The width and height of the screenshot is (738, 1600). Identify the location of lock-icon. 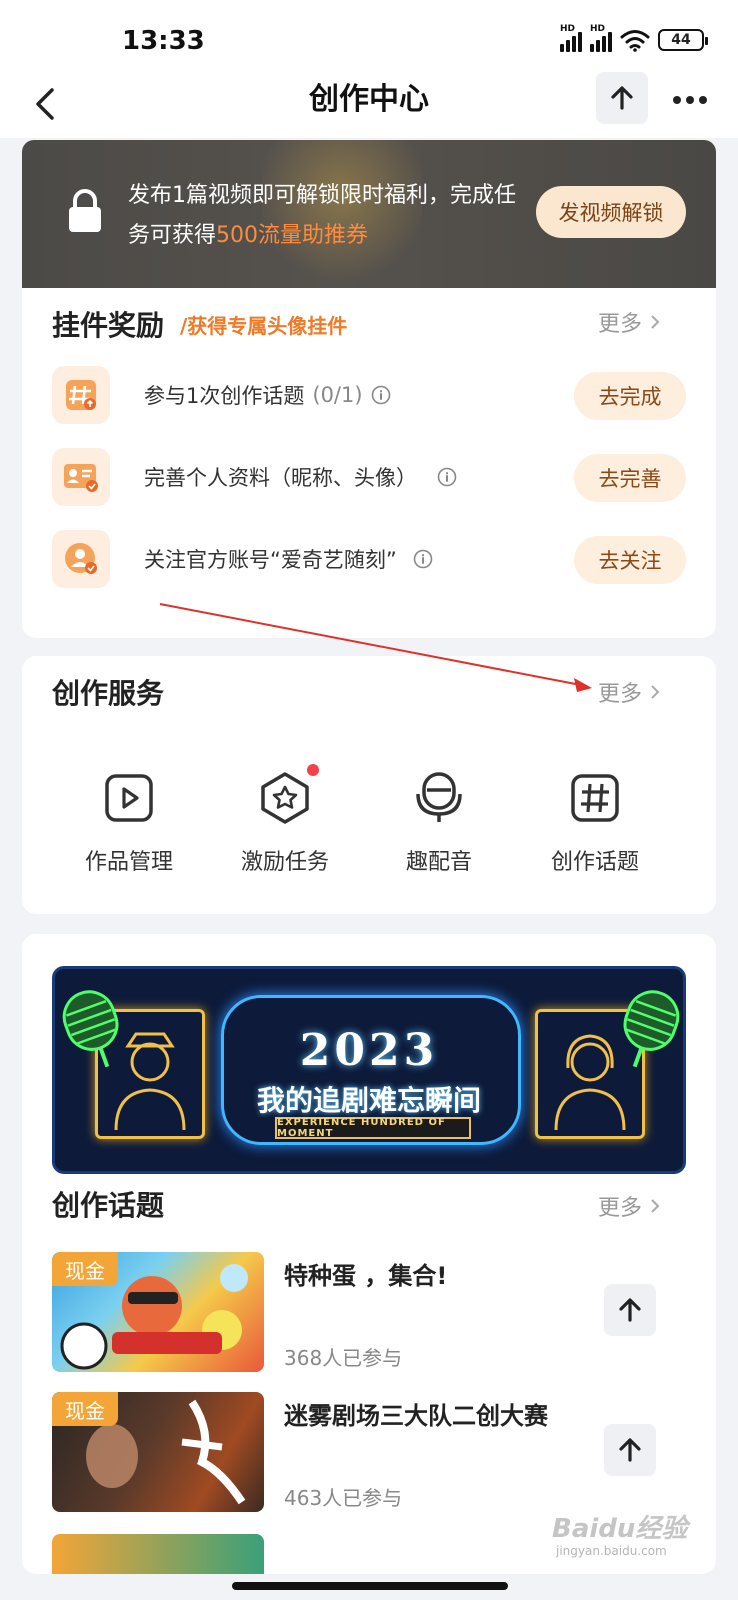
(85, 210).